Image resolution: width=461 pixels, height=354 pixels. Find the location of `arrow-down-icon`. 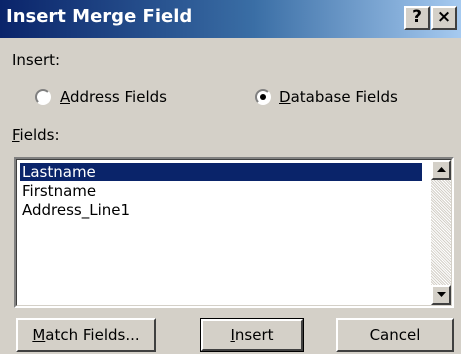

arrow-down-icon is located at coordinates (441, 294).